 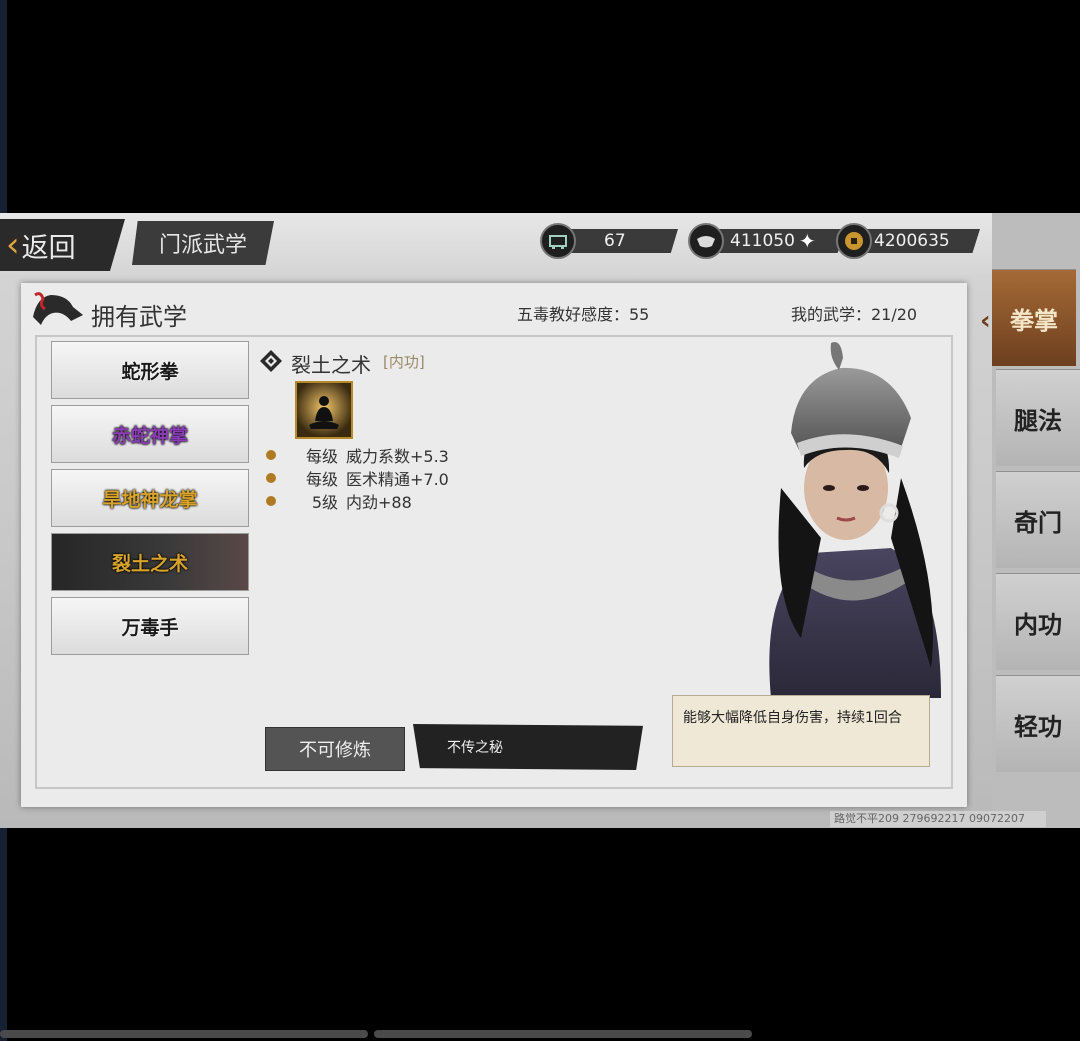 I want to click on selected-skill-name: 裂土之术, so click(x=331, y=365).